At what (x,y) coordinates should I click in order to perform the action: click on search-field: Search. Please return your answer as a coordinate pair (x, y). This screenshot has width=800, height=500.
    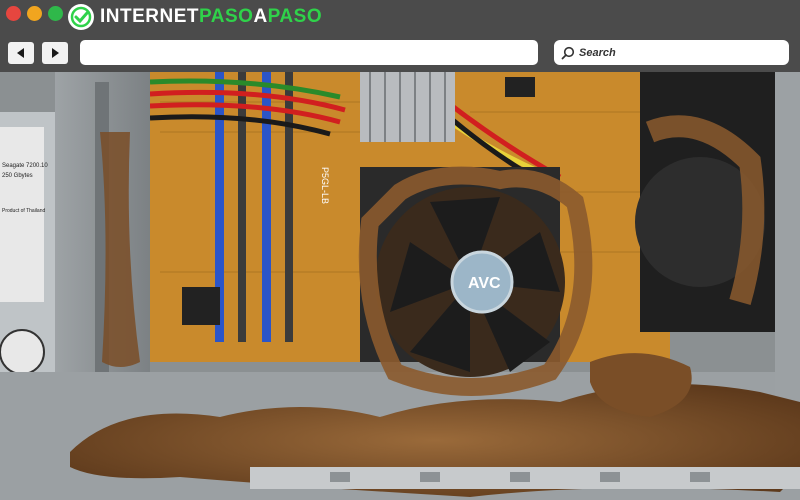
    Looking at the image, I should click on (671, 52).